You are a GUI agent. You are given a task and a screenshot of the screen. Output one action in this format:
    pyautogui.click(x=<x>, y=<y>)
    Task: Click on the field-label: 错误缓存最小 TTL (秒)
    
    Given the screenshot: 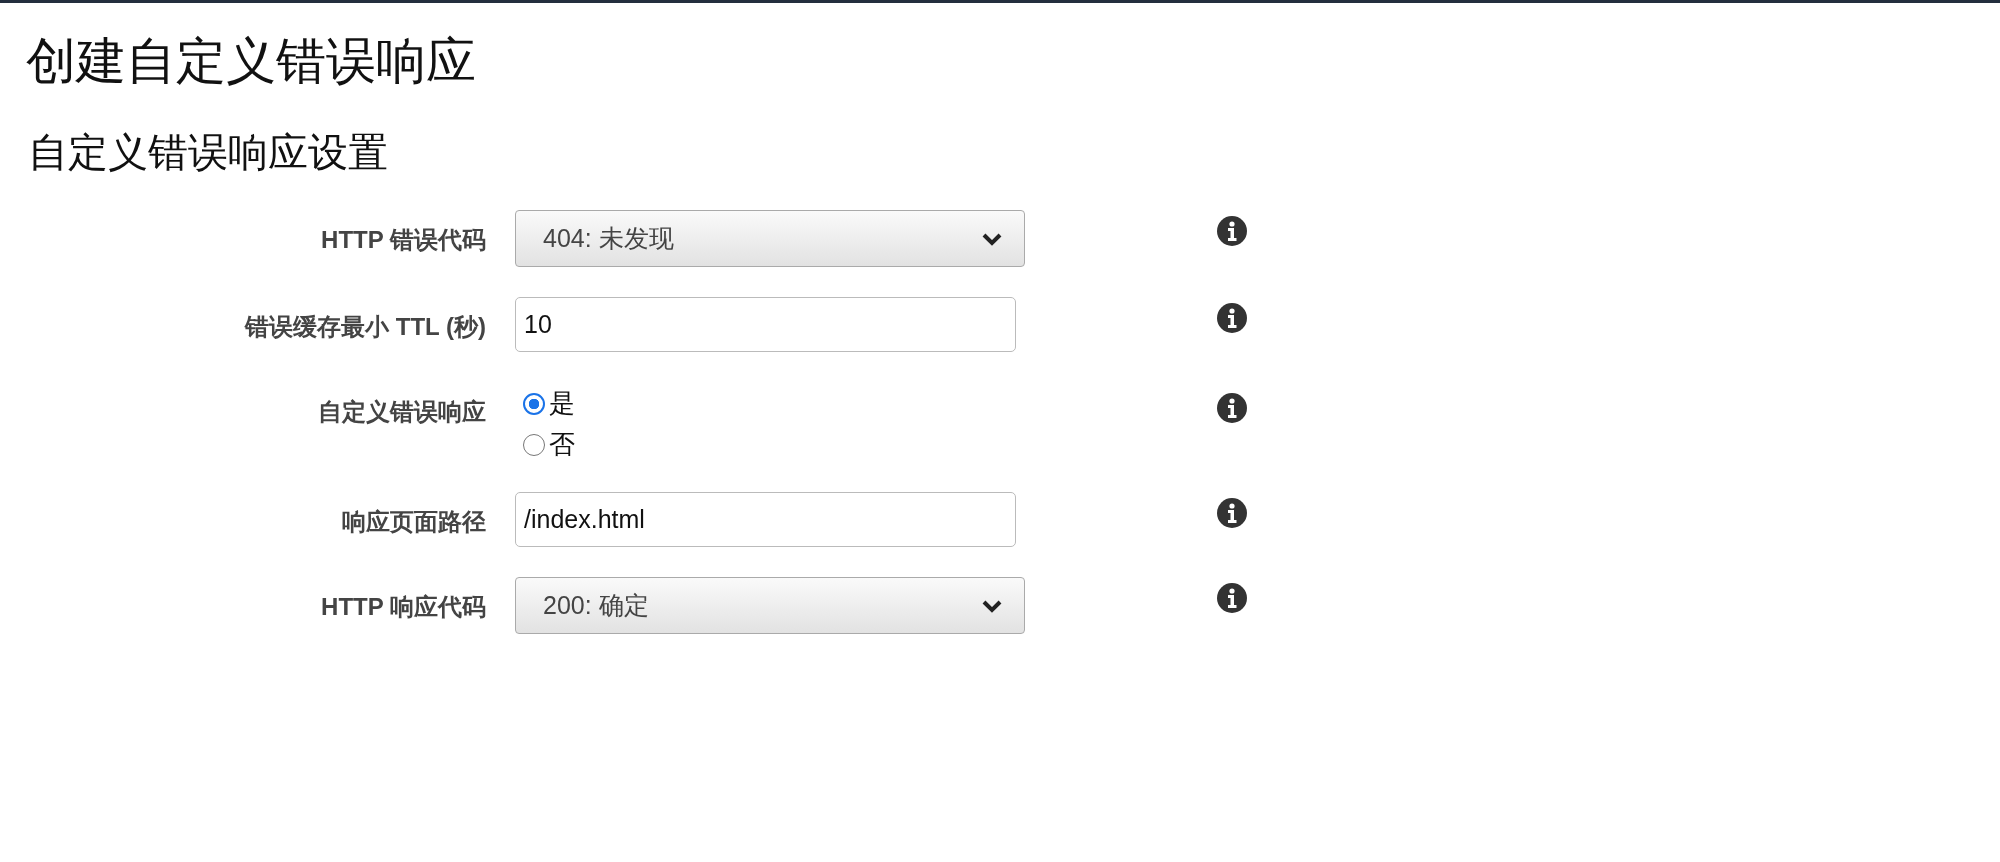 What is the action you would take?
    pyautogui.click(x=365, y=327)
    